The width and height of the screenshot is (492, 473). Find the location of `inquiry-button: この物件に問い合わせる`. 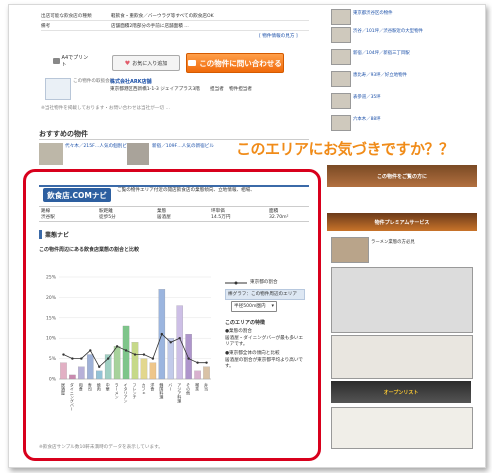

inquiry-button: この物件に問い合わせる is located at coordinates (235, 63).